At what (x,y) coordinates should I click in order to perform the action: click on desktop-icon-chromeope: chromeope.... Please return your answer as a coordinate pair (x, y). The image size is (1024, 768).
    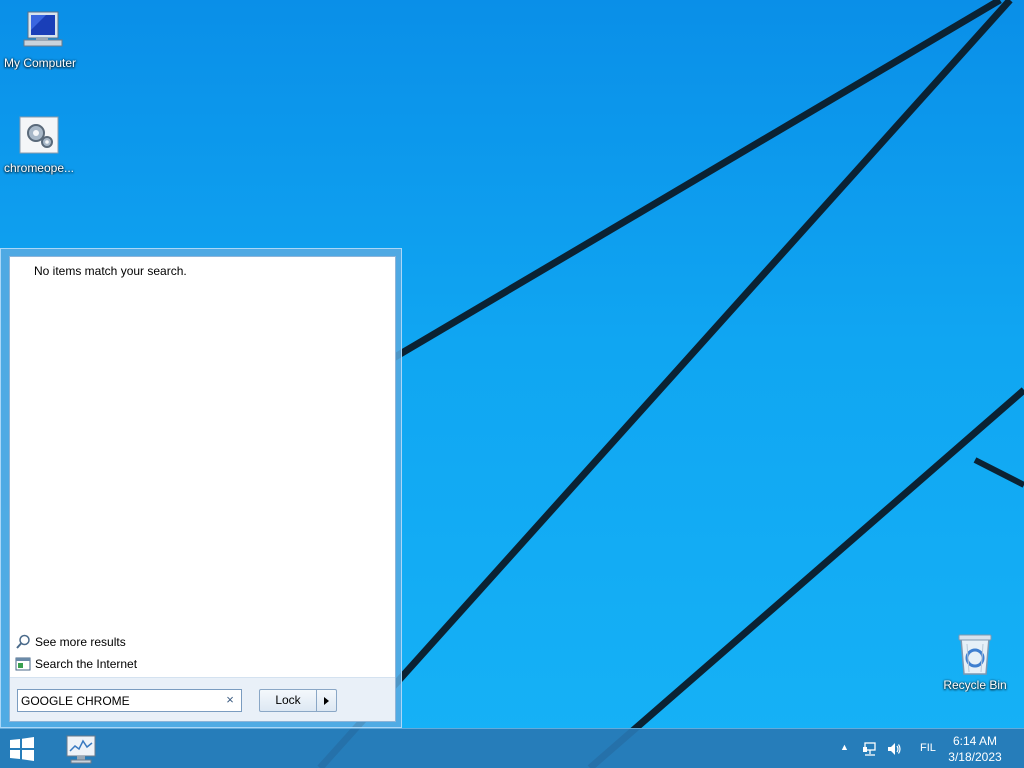
    Looking at the image, I should click on (39, 145).